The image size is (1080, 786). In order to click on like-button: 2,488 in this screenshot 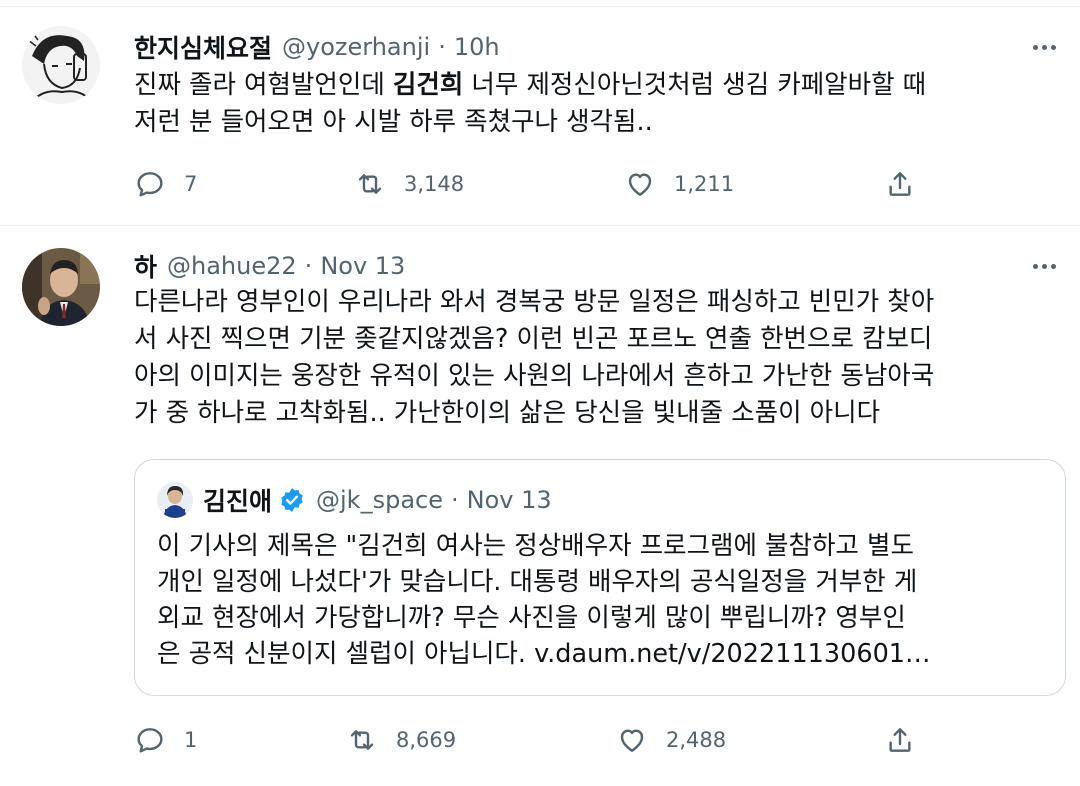, I will do `click(671, 740)`.